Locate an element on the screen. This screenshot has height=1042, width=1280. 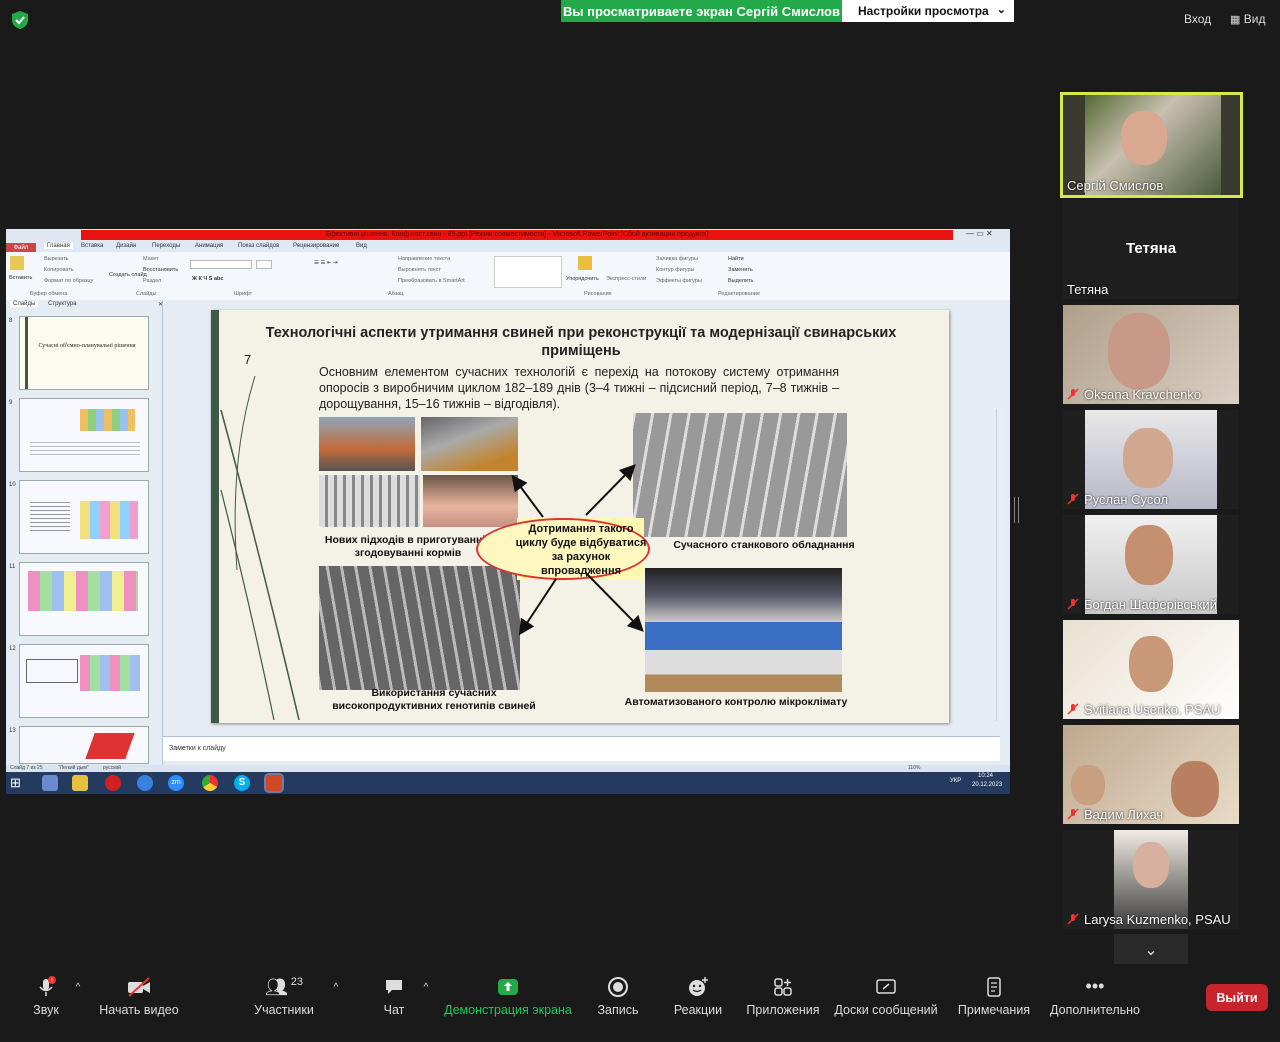
audio-button: ! Звук is located at coordinates (46, 994).